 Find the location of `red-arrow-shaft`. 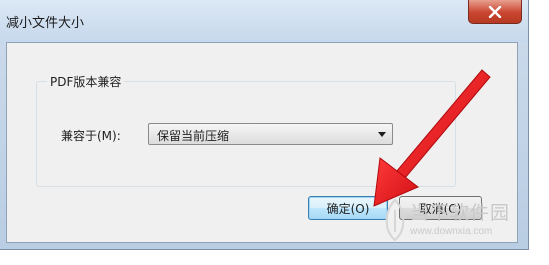

red-arrow-shaft is located at coordinates (443, 124).